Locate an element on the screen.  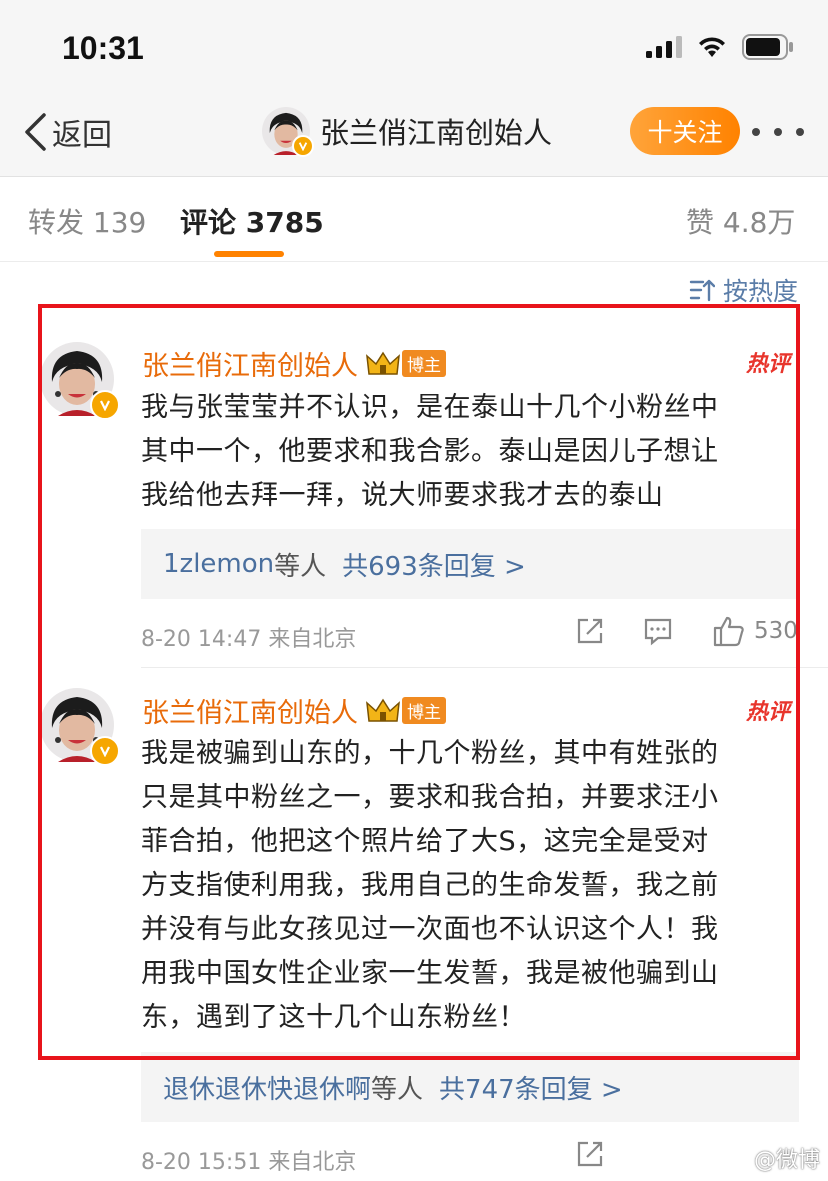
comment-line: 菲合拍，他把这个照片给了大S，这完全是受对 is located at coordinates (425, 841).